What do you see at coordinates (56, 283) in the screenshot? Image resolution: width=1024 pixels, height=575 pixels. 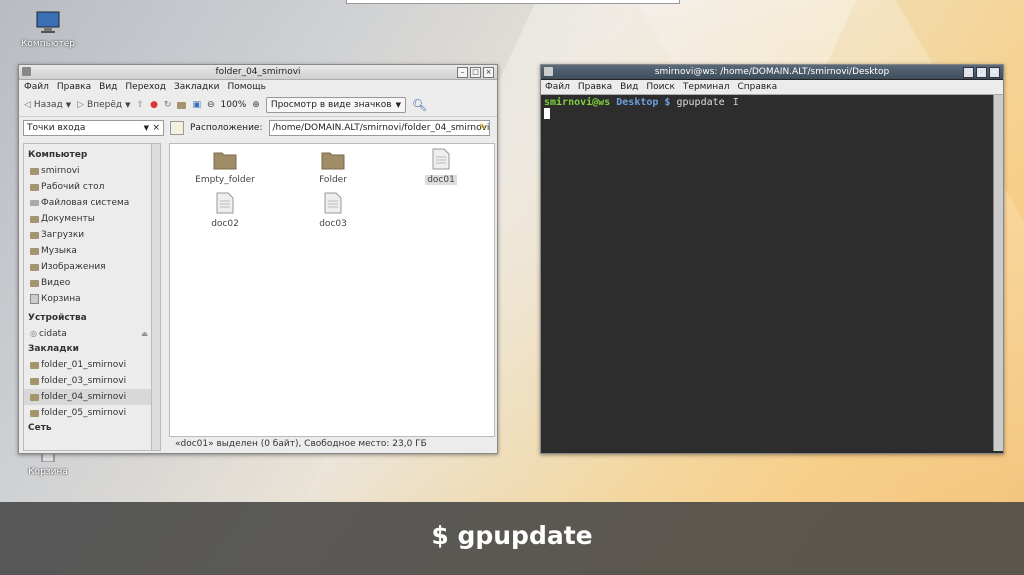 I see `sidebar-item-label: Видео` at bounding box center [56, 283].